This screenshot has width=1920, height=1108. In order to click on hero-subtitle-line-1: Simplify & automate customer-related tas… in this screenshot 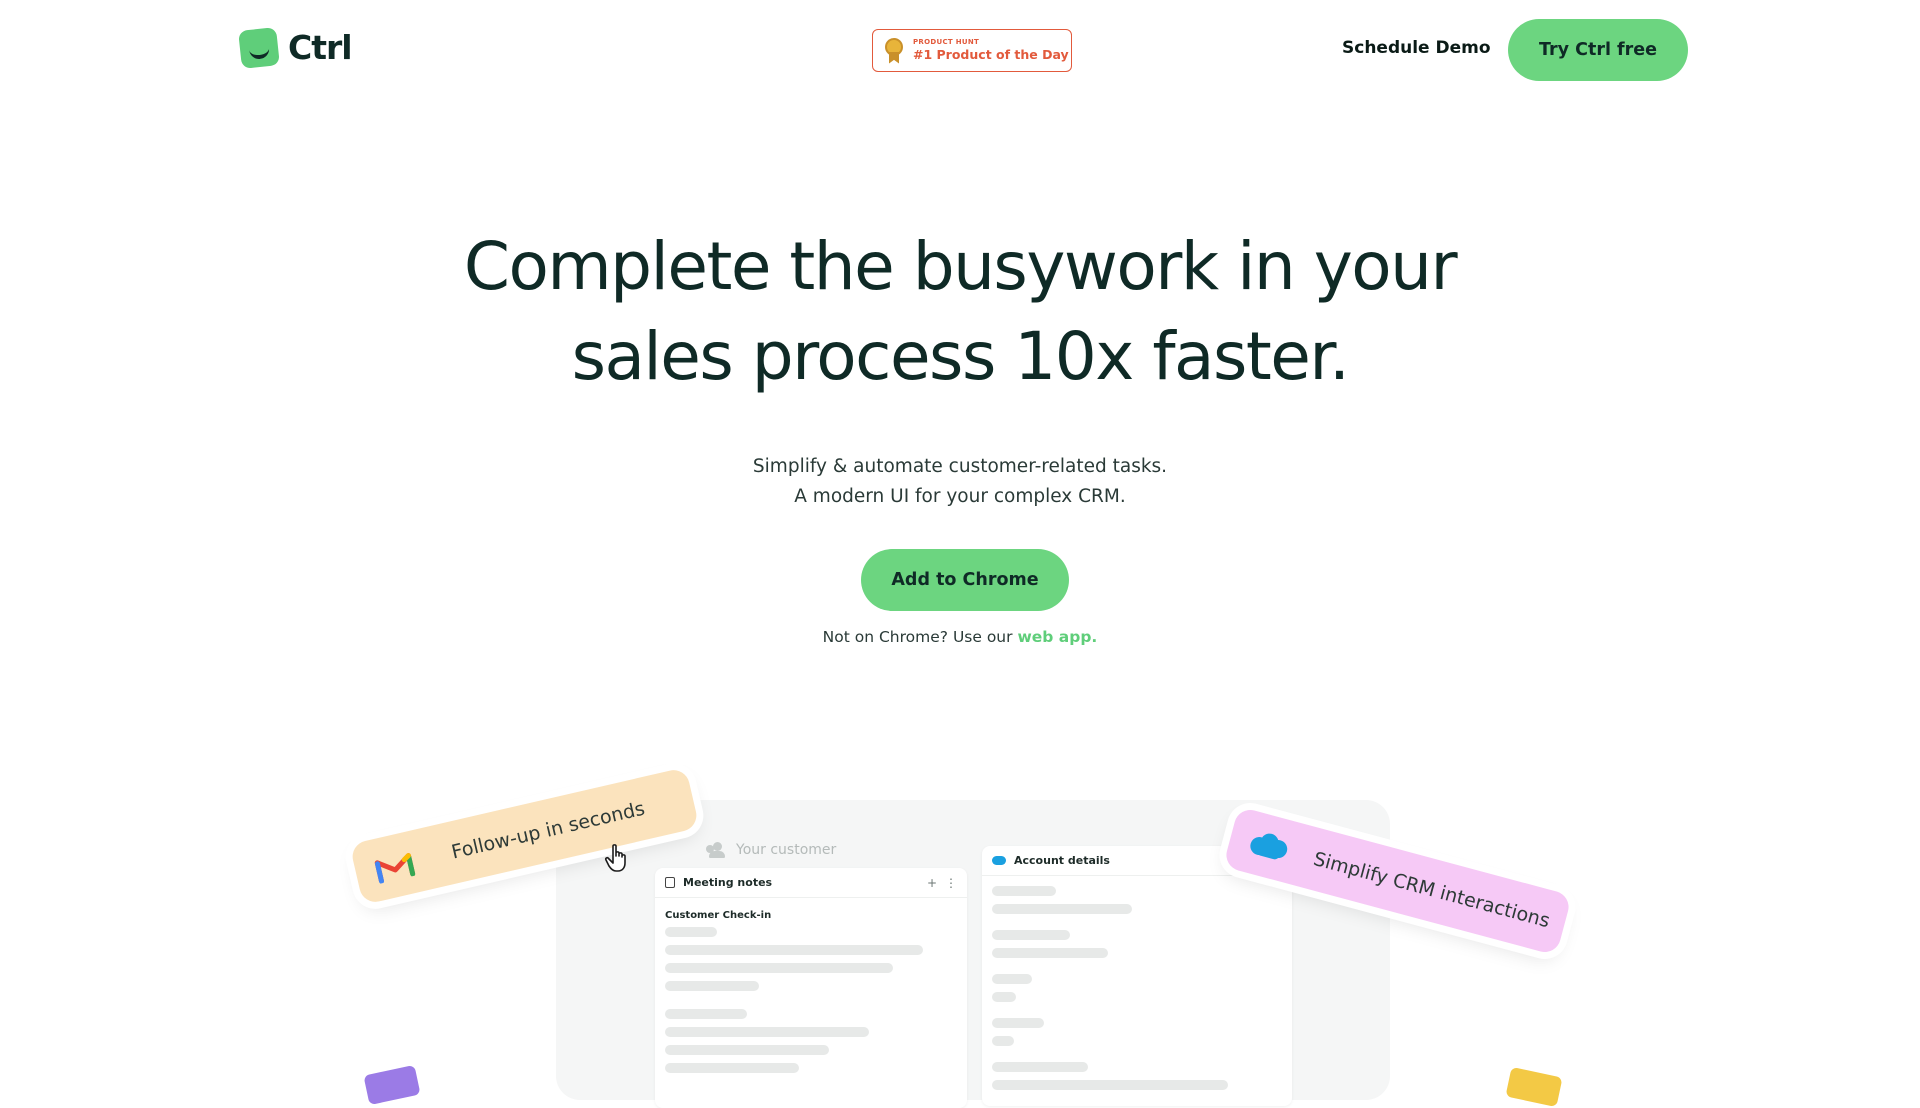, I will do `click(960, 466)`.